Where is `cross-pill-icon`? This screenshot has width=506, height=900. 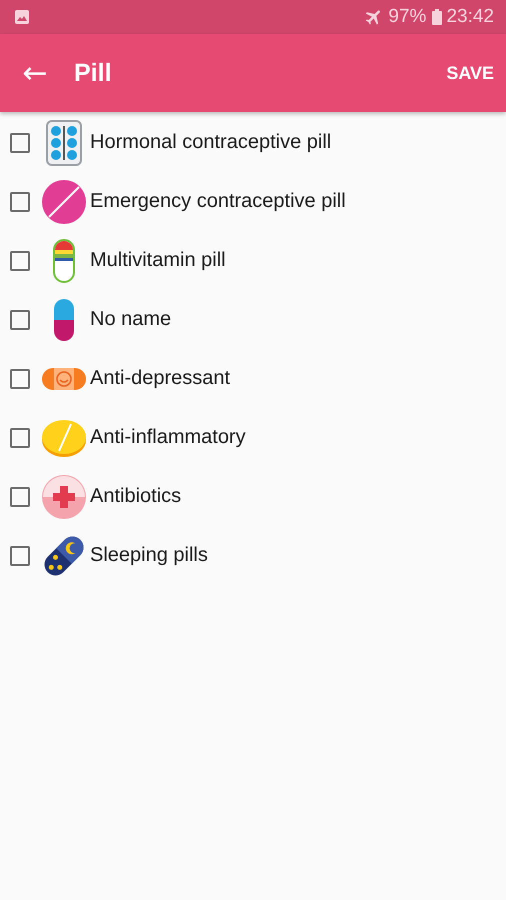
cross-pill-icon is located at coordinates (64, 497).